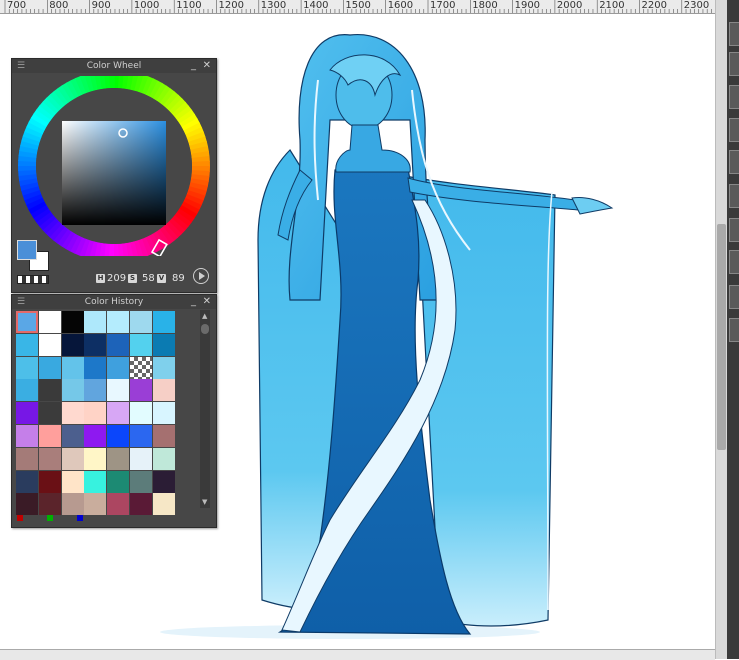  I want to click on palette-scrollbar-thumb, so click(205, 329).